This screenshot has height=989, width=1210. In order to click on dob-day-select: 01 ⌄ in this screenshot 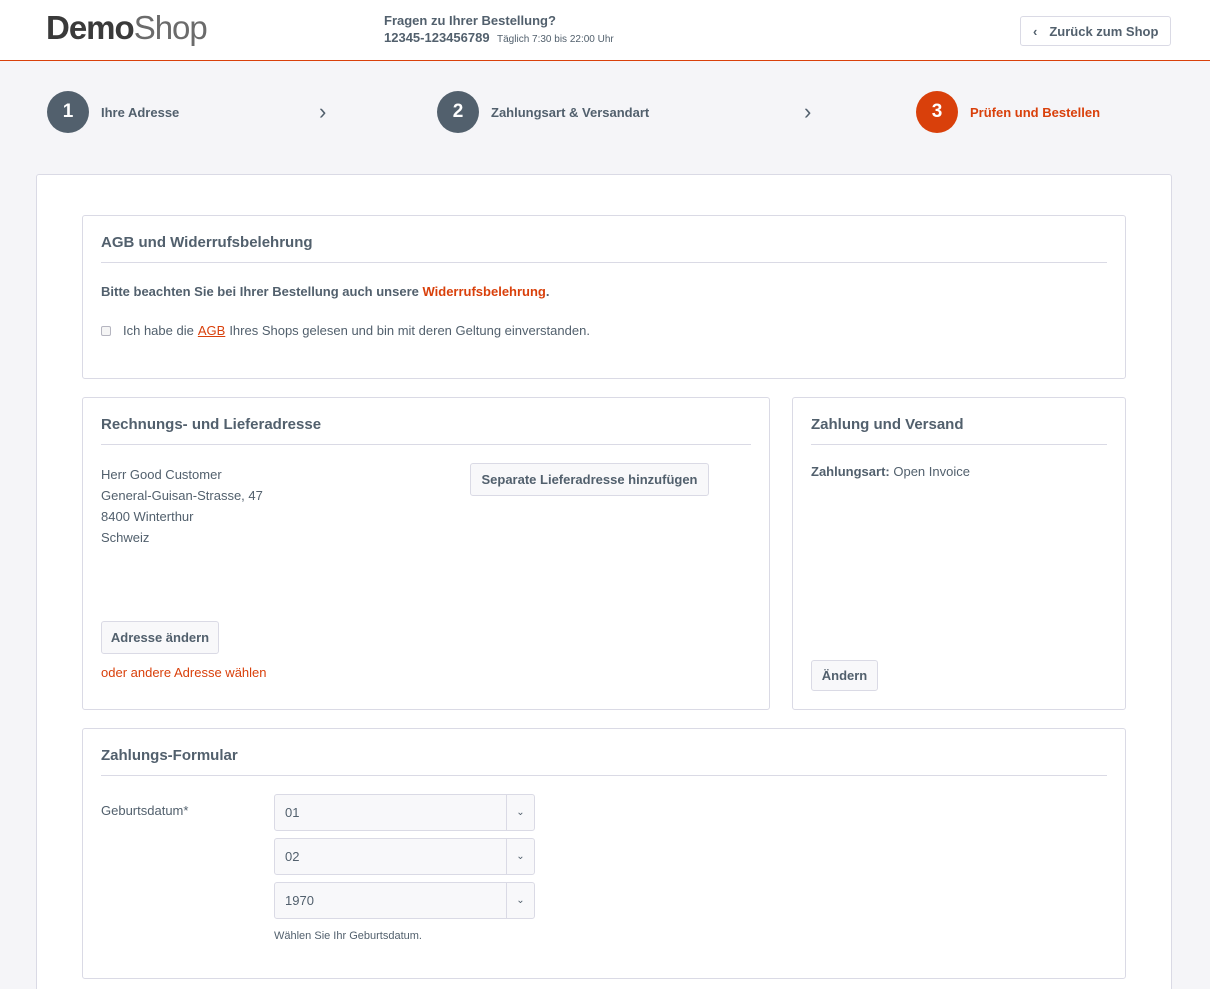, I will do `click(404, 812)`.